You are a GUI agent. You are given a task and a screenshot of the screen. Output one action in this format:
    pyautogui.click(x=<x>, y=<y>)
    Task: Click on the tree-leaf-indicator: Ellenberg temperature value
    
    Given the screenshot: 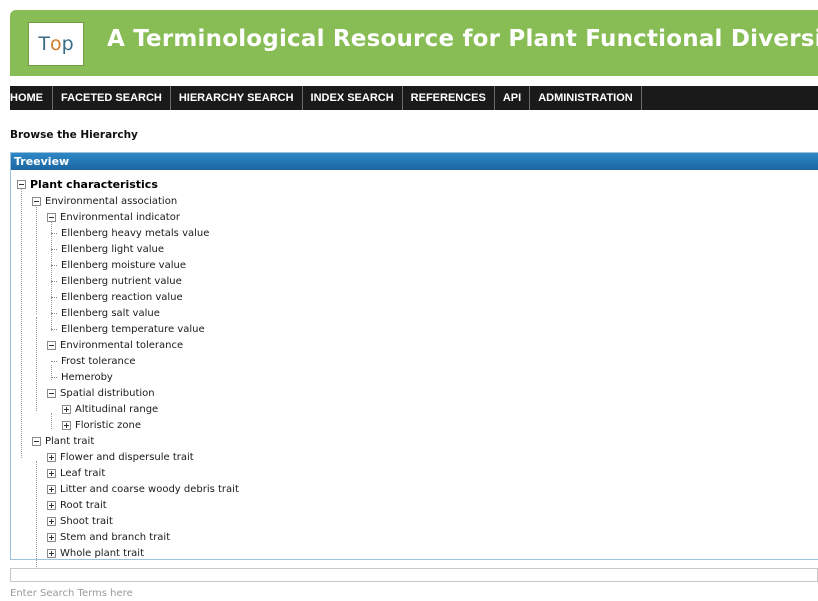 What is the action you would take?
    pyautogui.click(x=128, y=329)
    